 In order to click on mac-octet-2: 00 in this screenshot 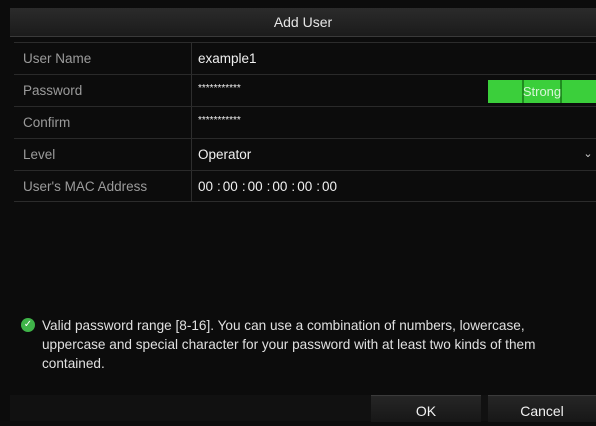, I will do `click(230, 186)`.